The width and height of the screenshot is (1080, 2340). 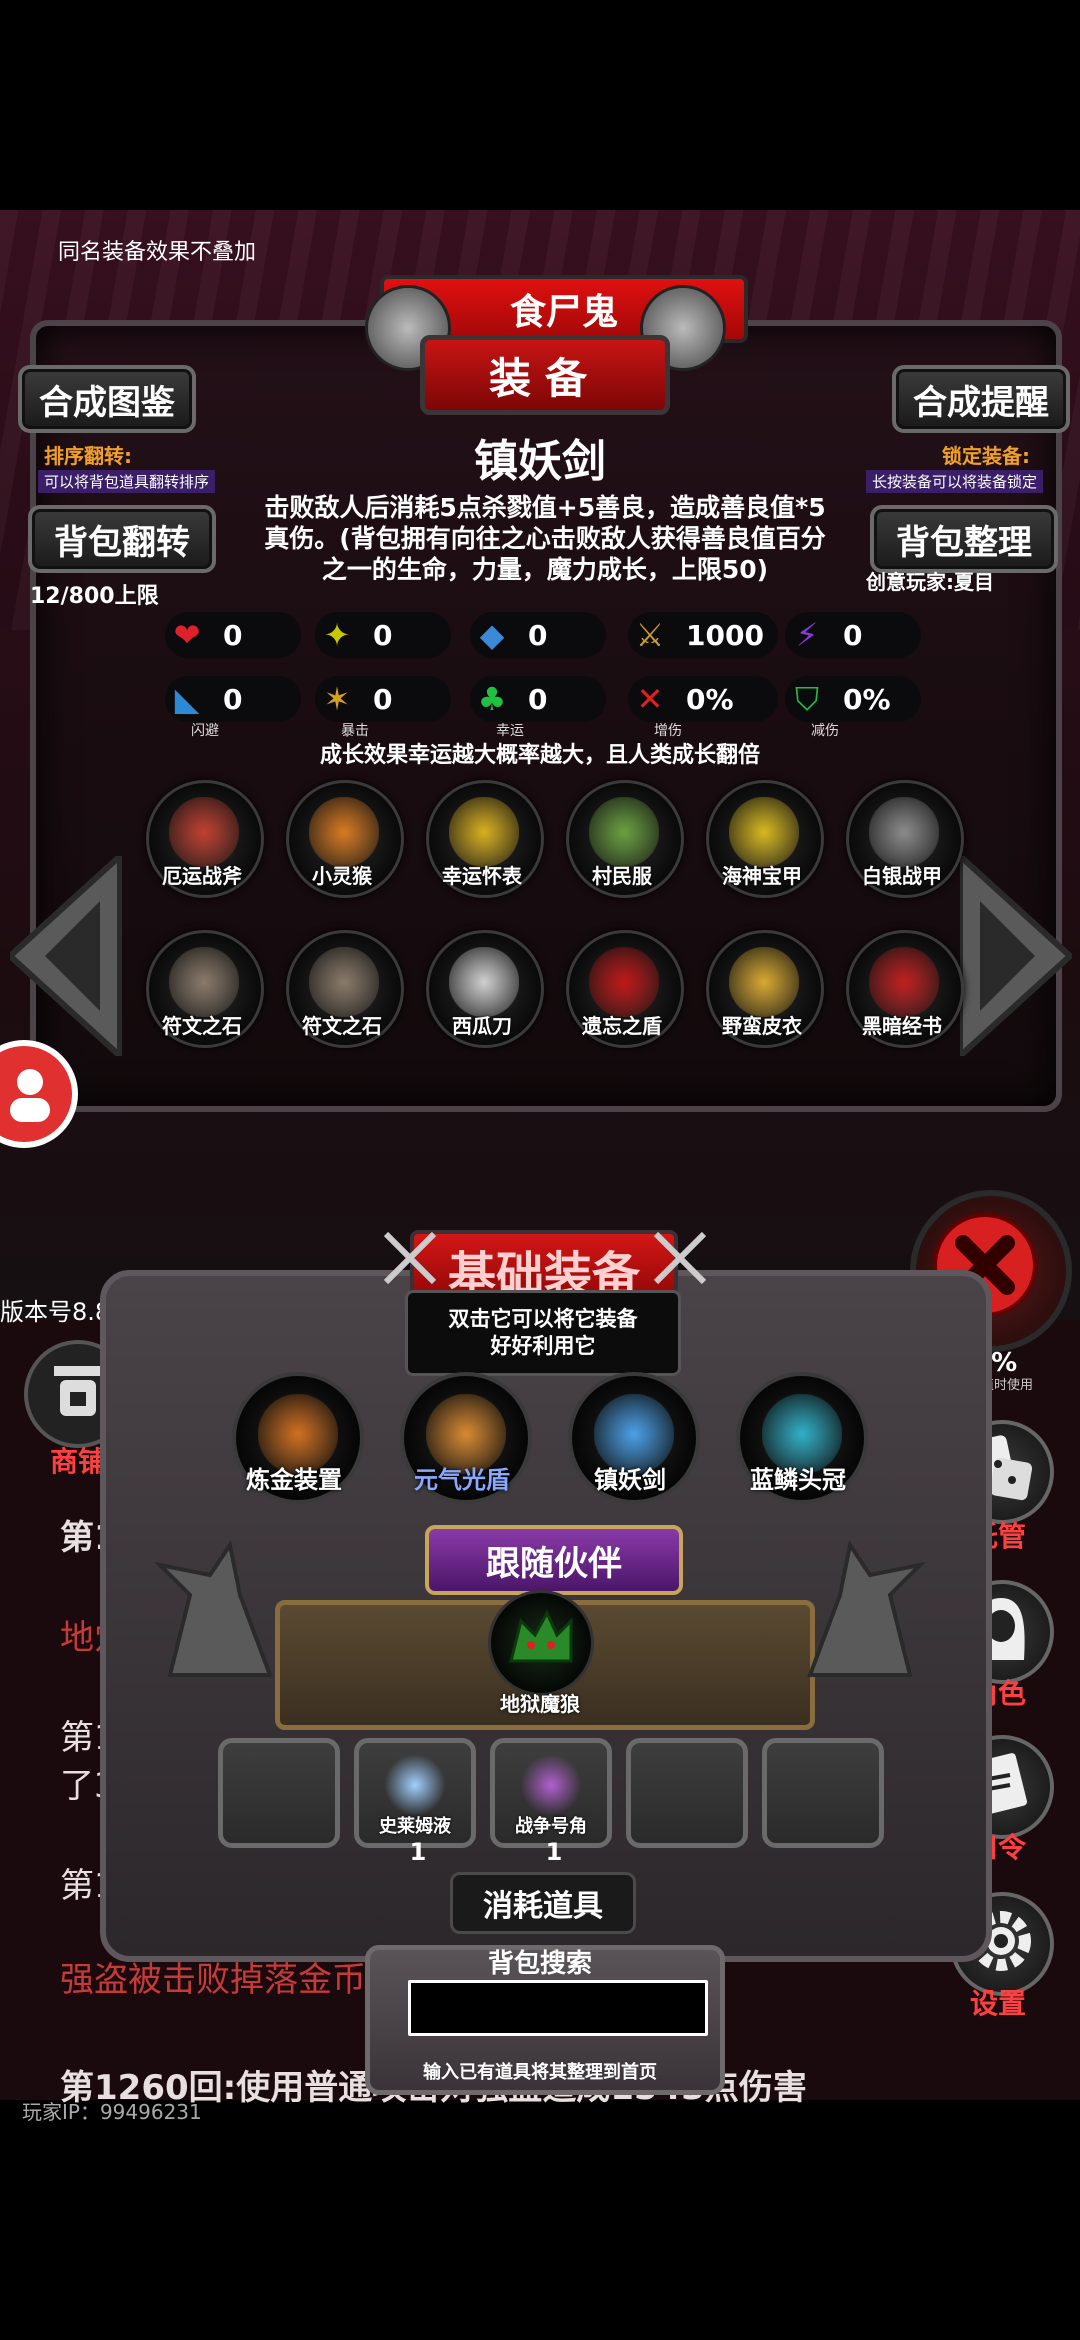 I want to click on stat-pill: ◆ 0, so click(x=538, y=635).